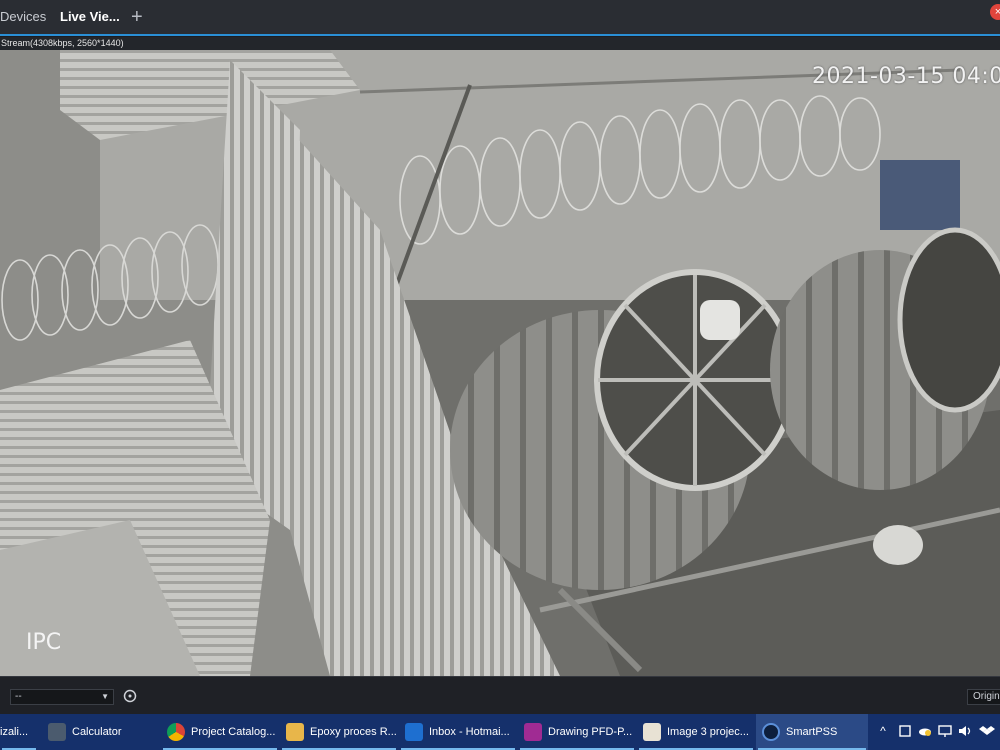  I want to click on network-icon, so click(945, 731).